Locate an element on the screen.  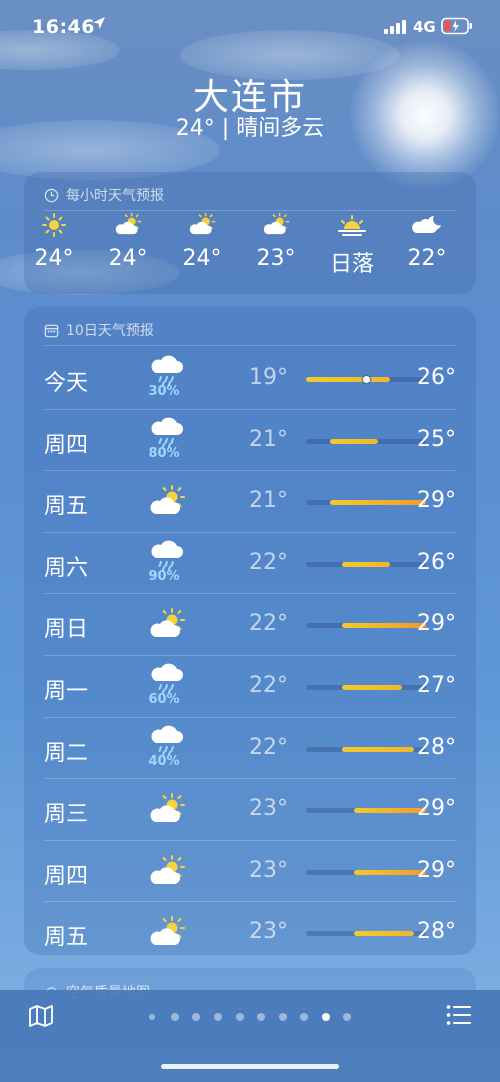
precip-chance: 30% is located at coordinates (164, 391).